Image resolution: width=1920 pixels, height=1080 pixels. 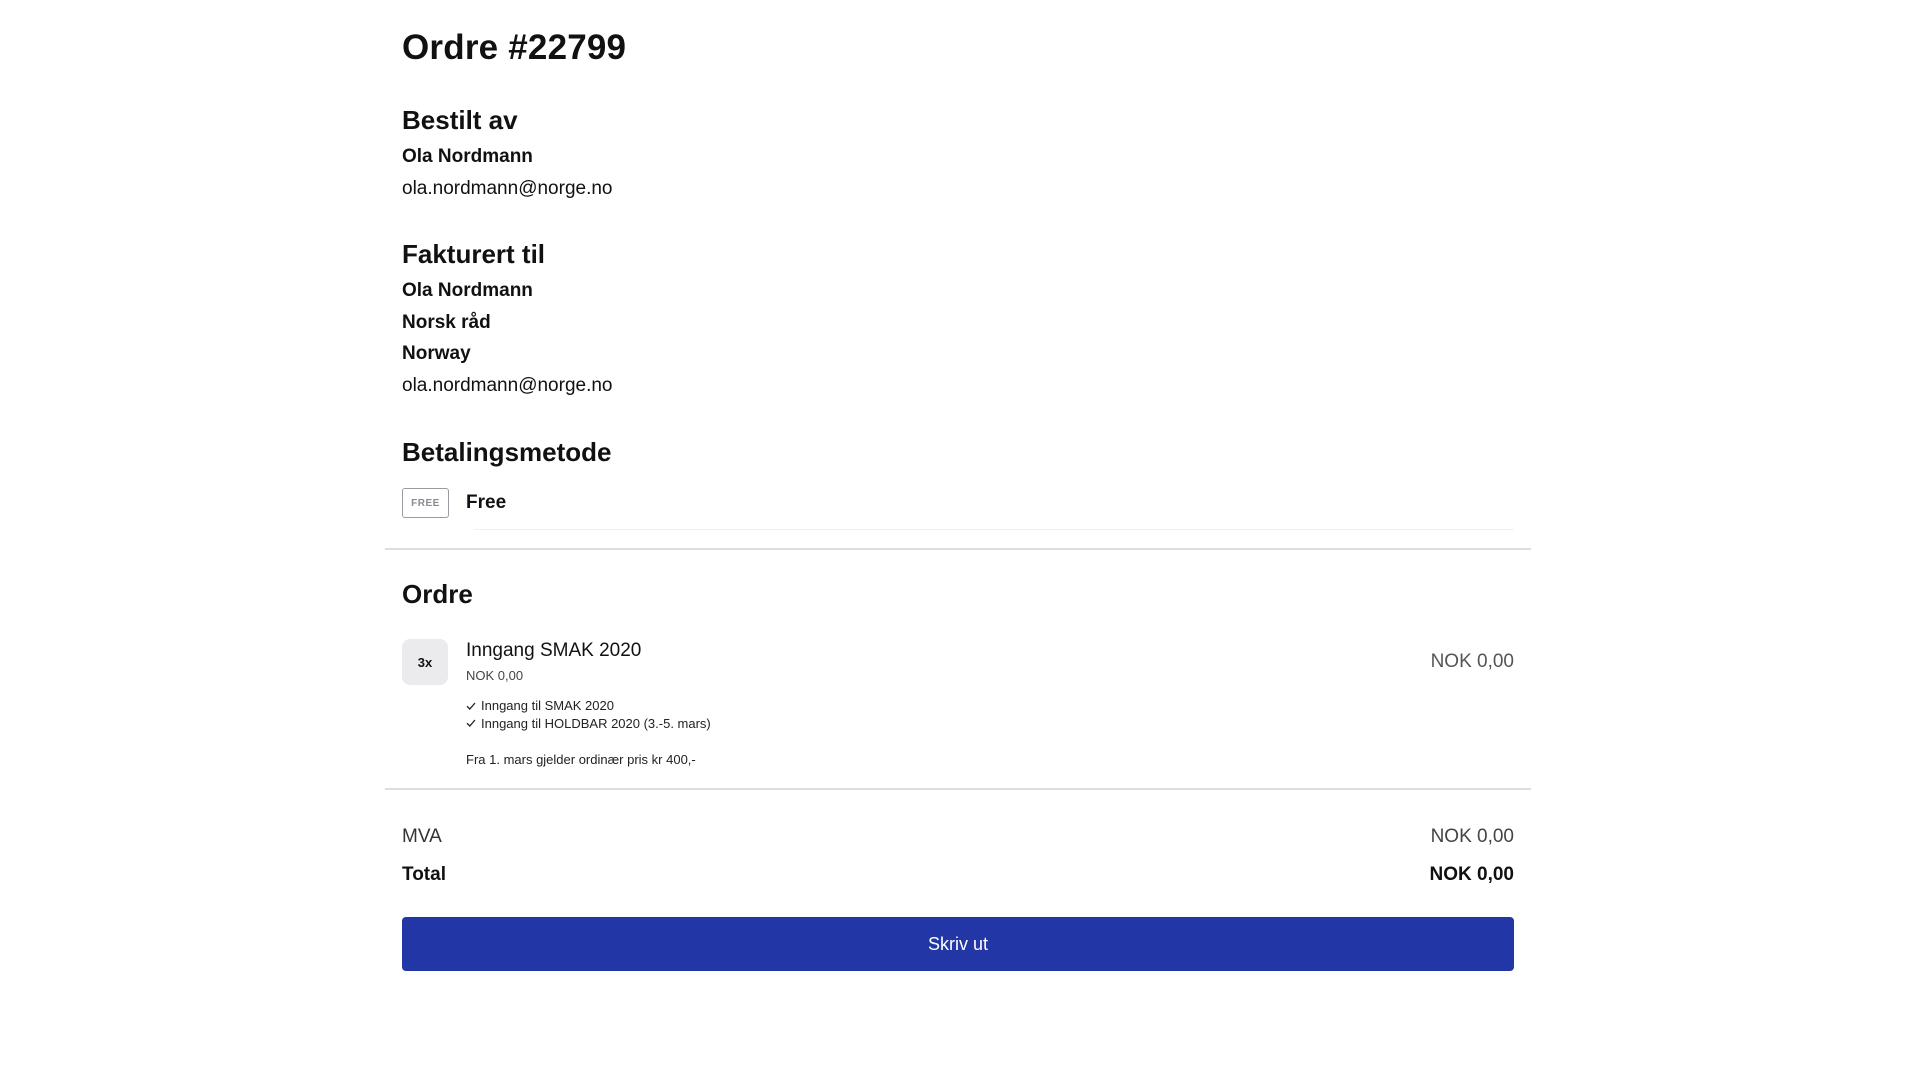 What do you see at coordinates (1472, 661) in the screenshot?
I see `item-line-total: NOK 0,00` at bounding box center [1472, 661].